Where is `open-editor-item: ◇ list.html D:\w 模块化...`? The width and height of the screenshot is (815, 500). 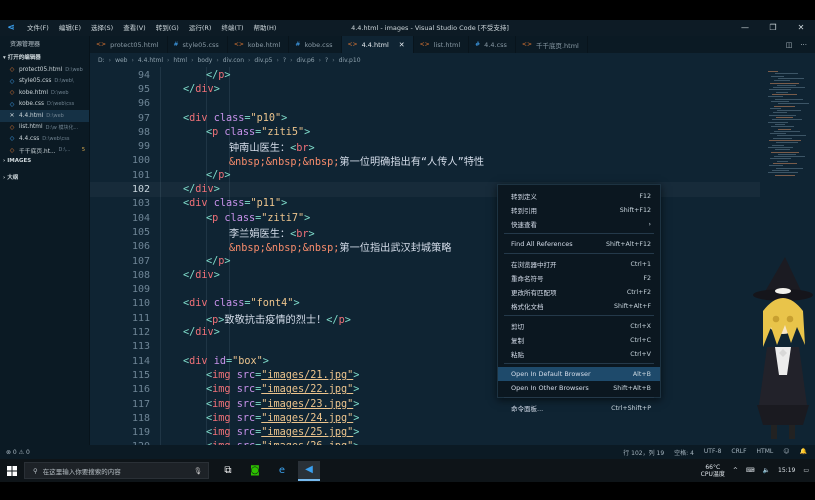 open-editor-item: ◇ list.html D:\w 模块化... is located at coordinates (44, 128).